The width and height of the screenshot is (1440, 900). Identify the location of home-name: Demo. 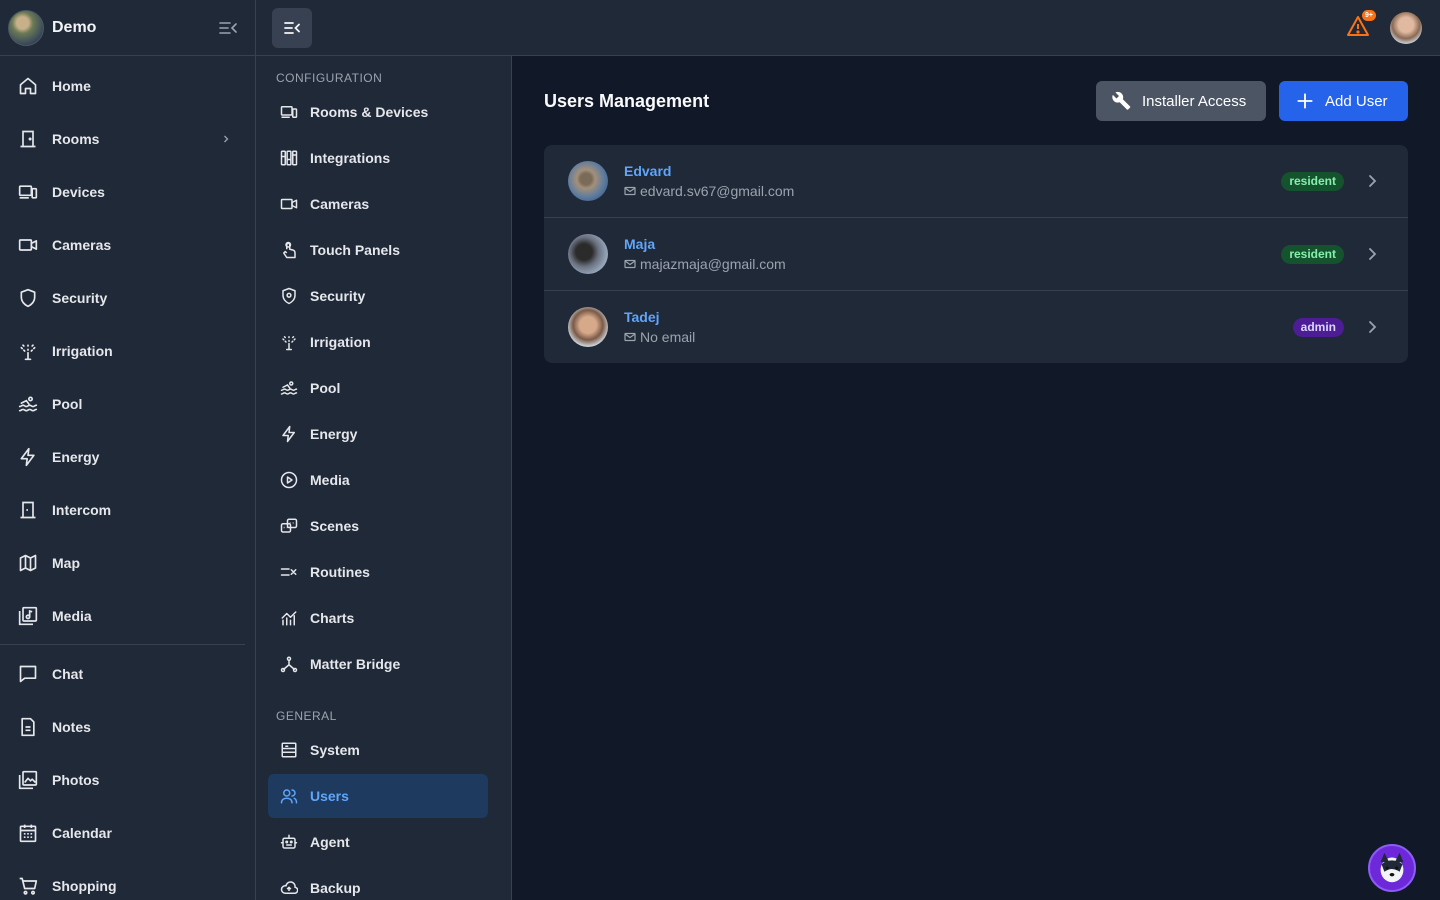
(74, 27).